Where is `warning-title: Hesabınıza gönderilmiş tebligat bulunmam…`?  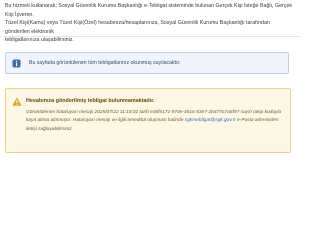 warning-title: Hesabınıza gönderilmiş tebligat bulunmam… is located at coordinates (90, 101).